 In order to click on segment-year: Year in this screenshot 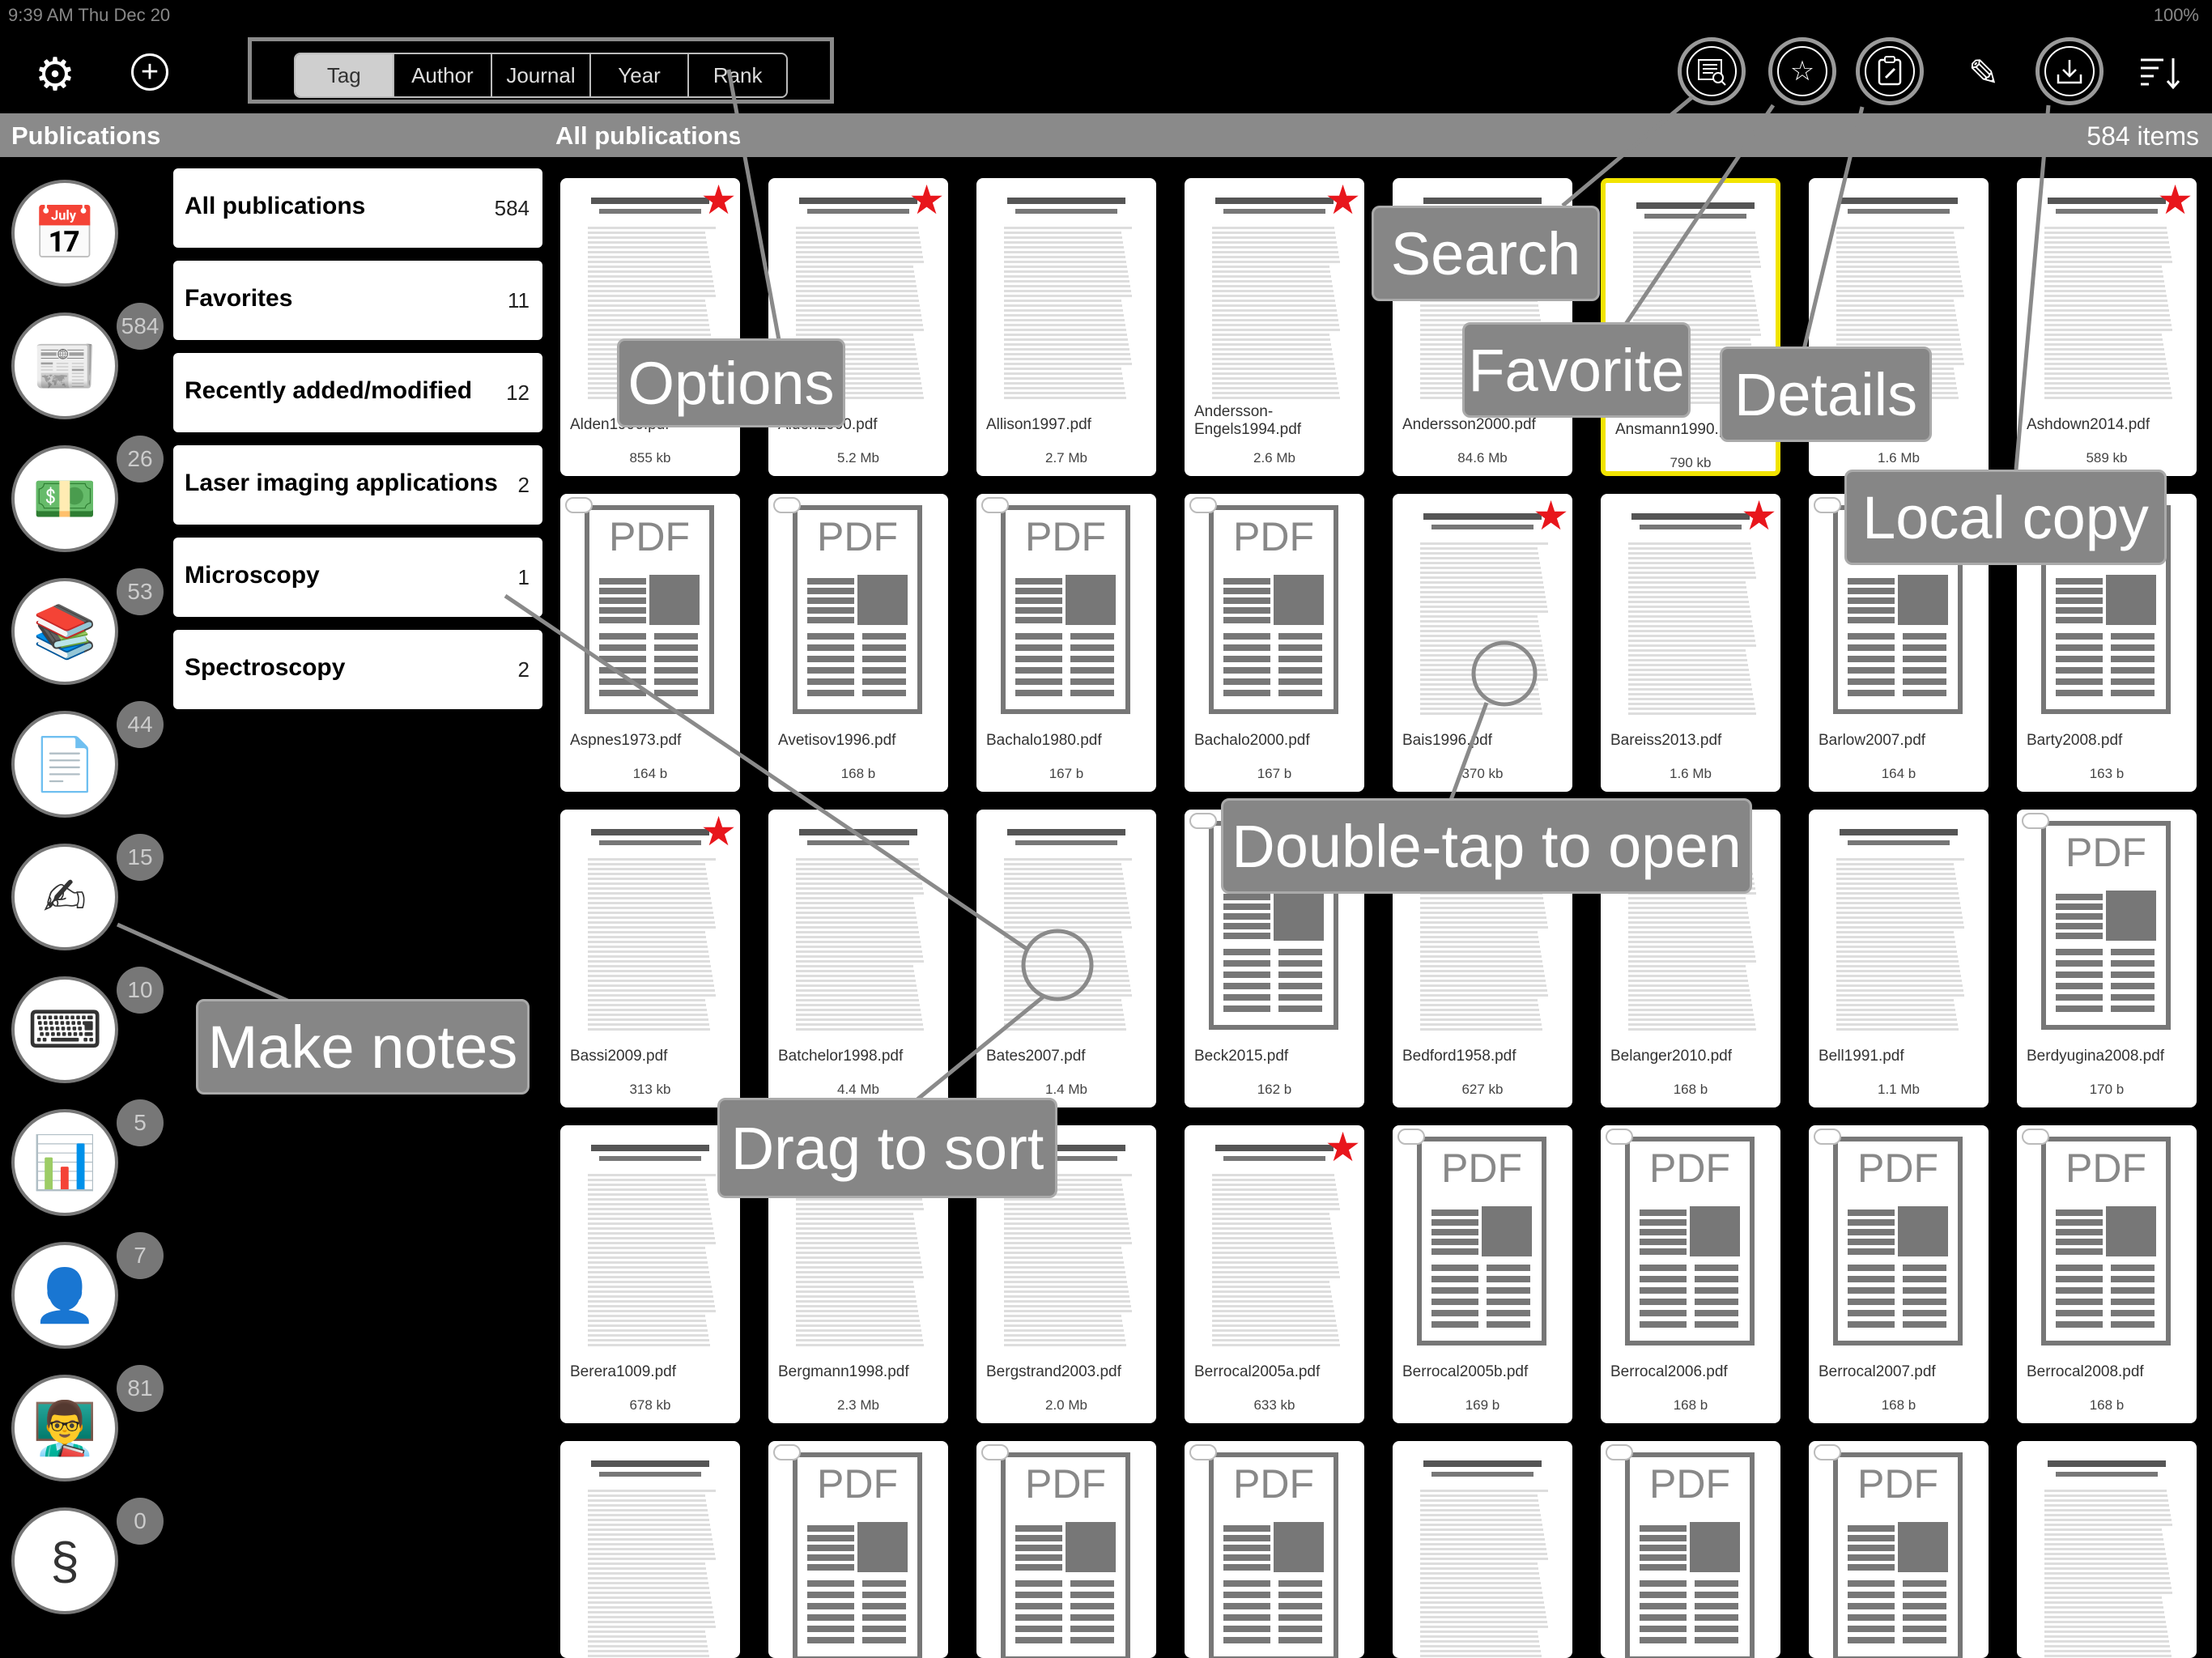, I will do `click(640, 75)`.